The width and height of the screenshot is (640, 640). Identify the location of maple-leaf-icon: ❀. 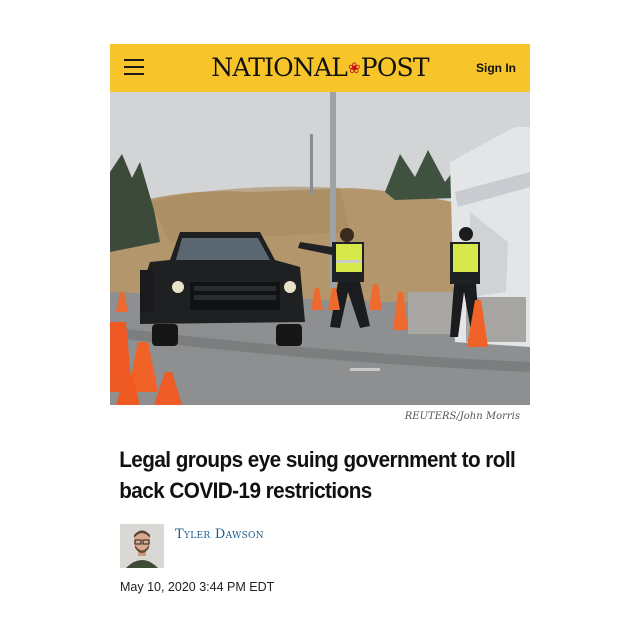
(354, 68).